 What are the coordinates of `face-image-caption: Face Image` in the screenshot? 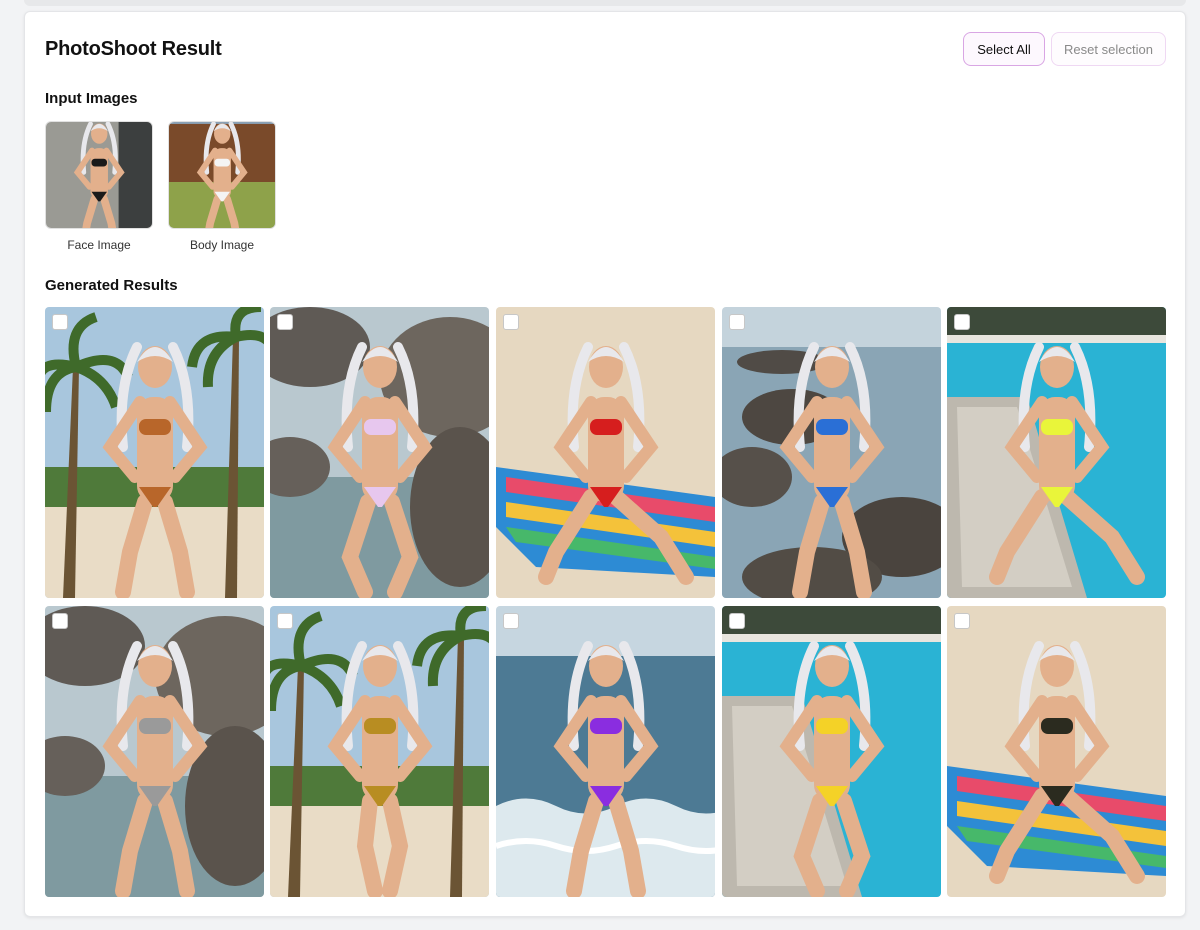 It's located at (99, 245).